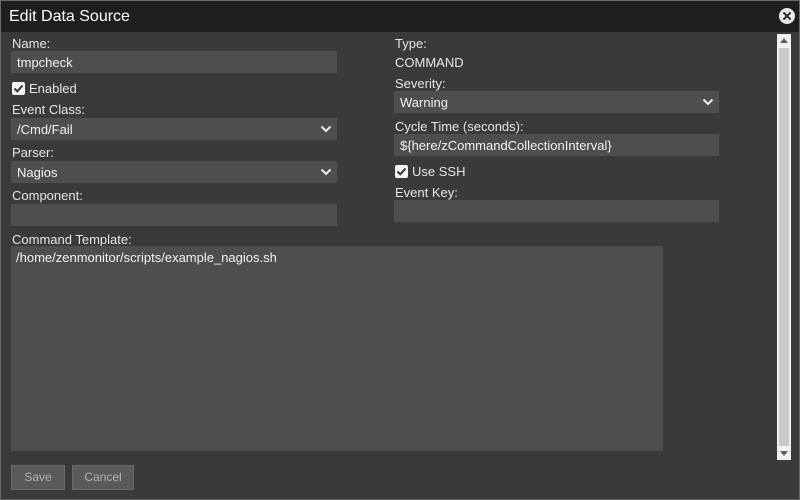 The width and height of the screenshot is (800, 500). Describe the element at coordinates (103, 477) in the screenshot. I see `cancel-button: Cancel` at that location.